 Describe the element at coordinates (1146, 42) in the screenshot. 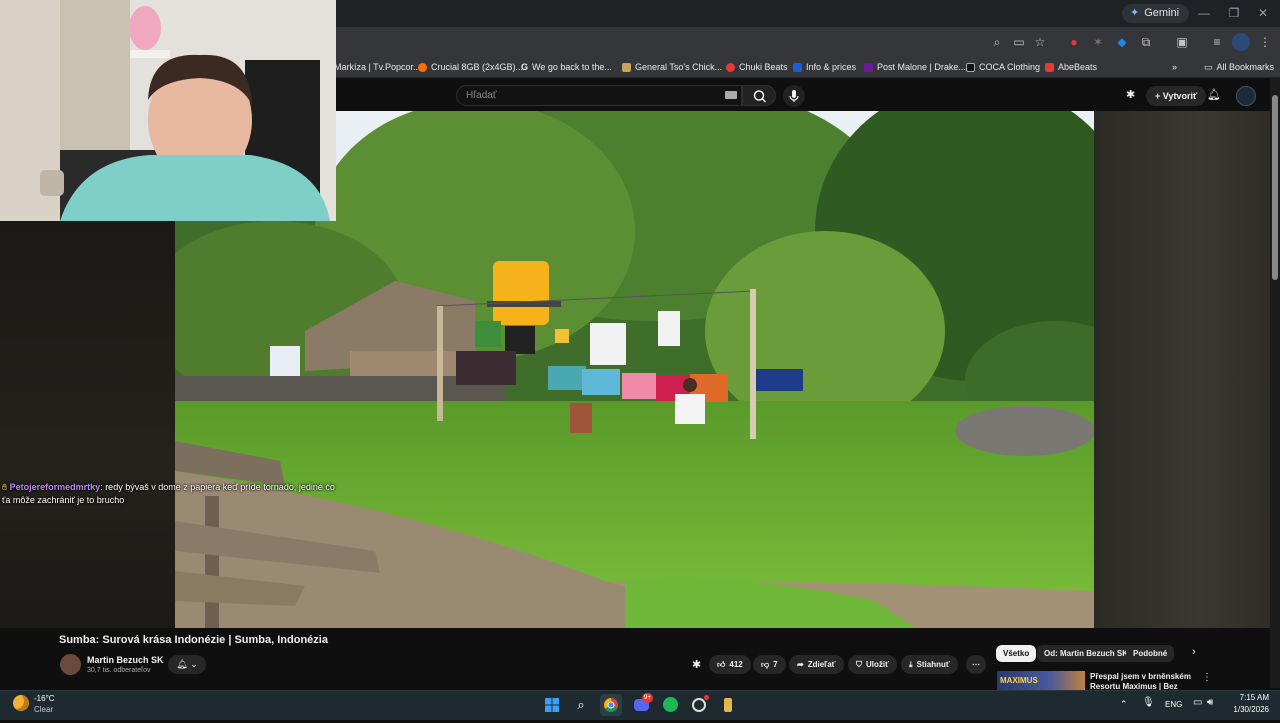

I see `extensions-puzzle-icon: ⧉` at that location.